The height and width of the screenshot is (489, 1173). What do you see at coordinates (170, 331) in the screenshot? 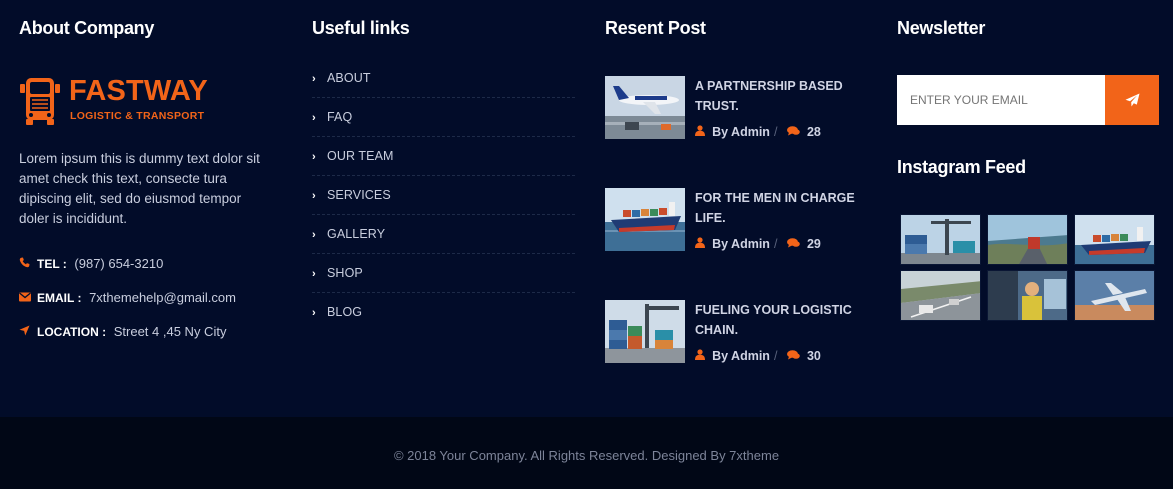
I see `contact-location-value: Street 4 ,45 Ny City` at bounding box center [170, 331].